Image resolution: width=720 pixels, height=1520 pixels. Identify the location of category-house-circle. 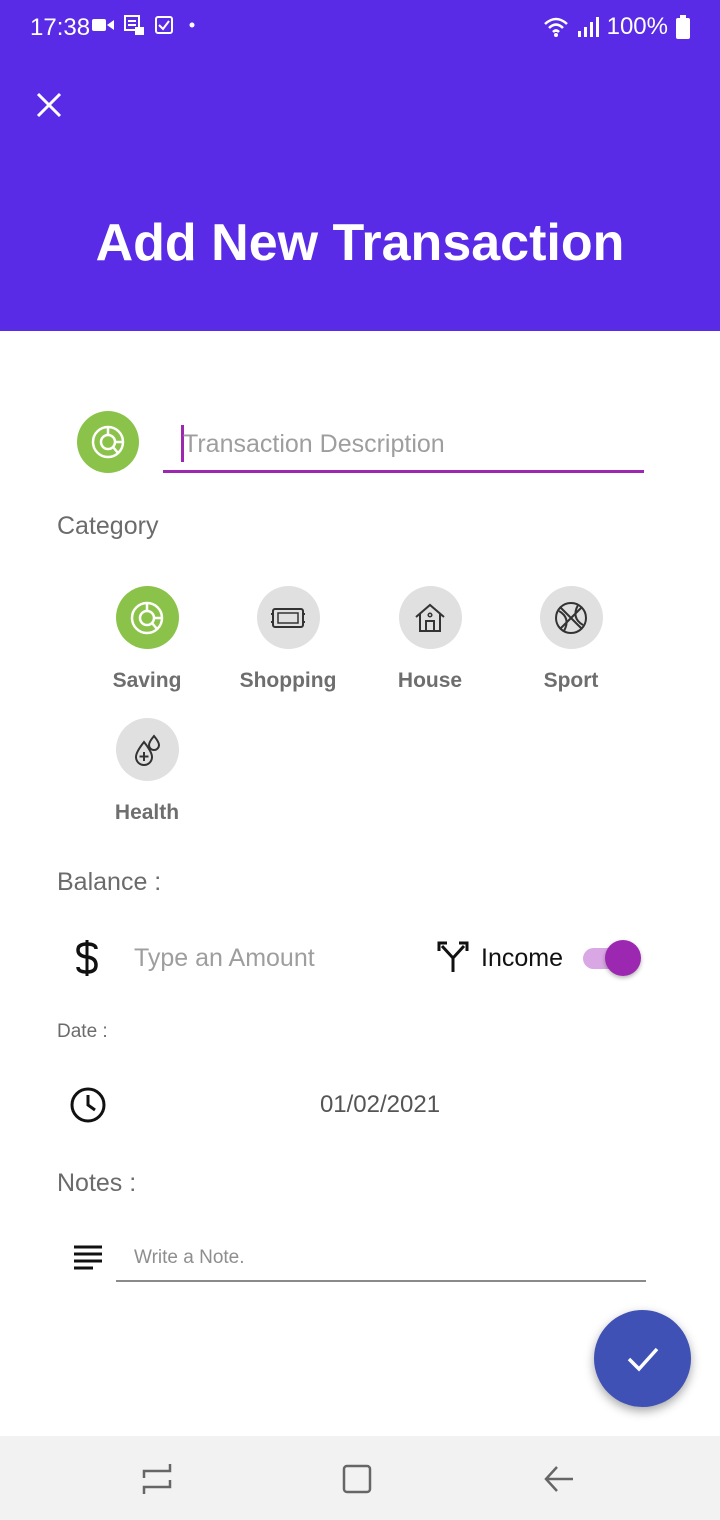
(430, 617).